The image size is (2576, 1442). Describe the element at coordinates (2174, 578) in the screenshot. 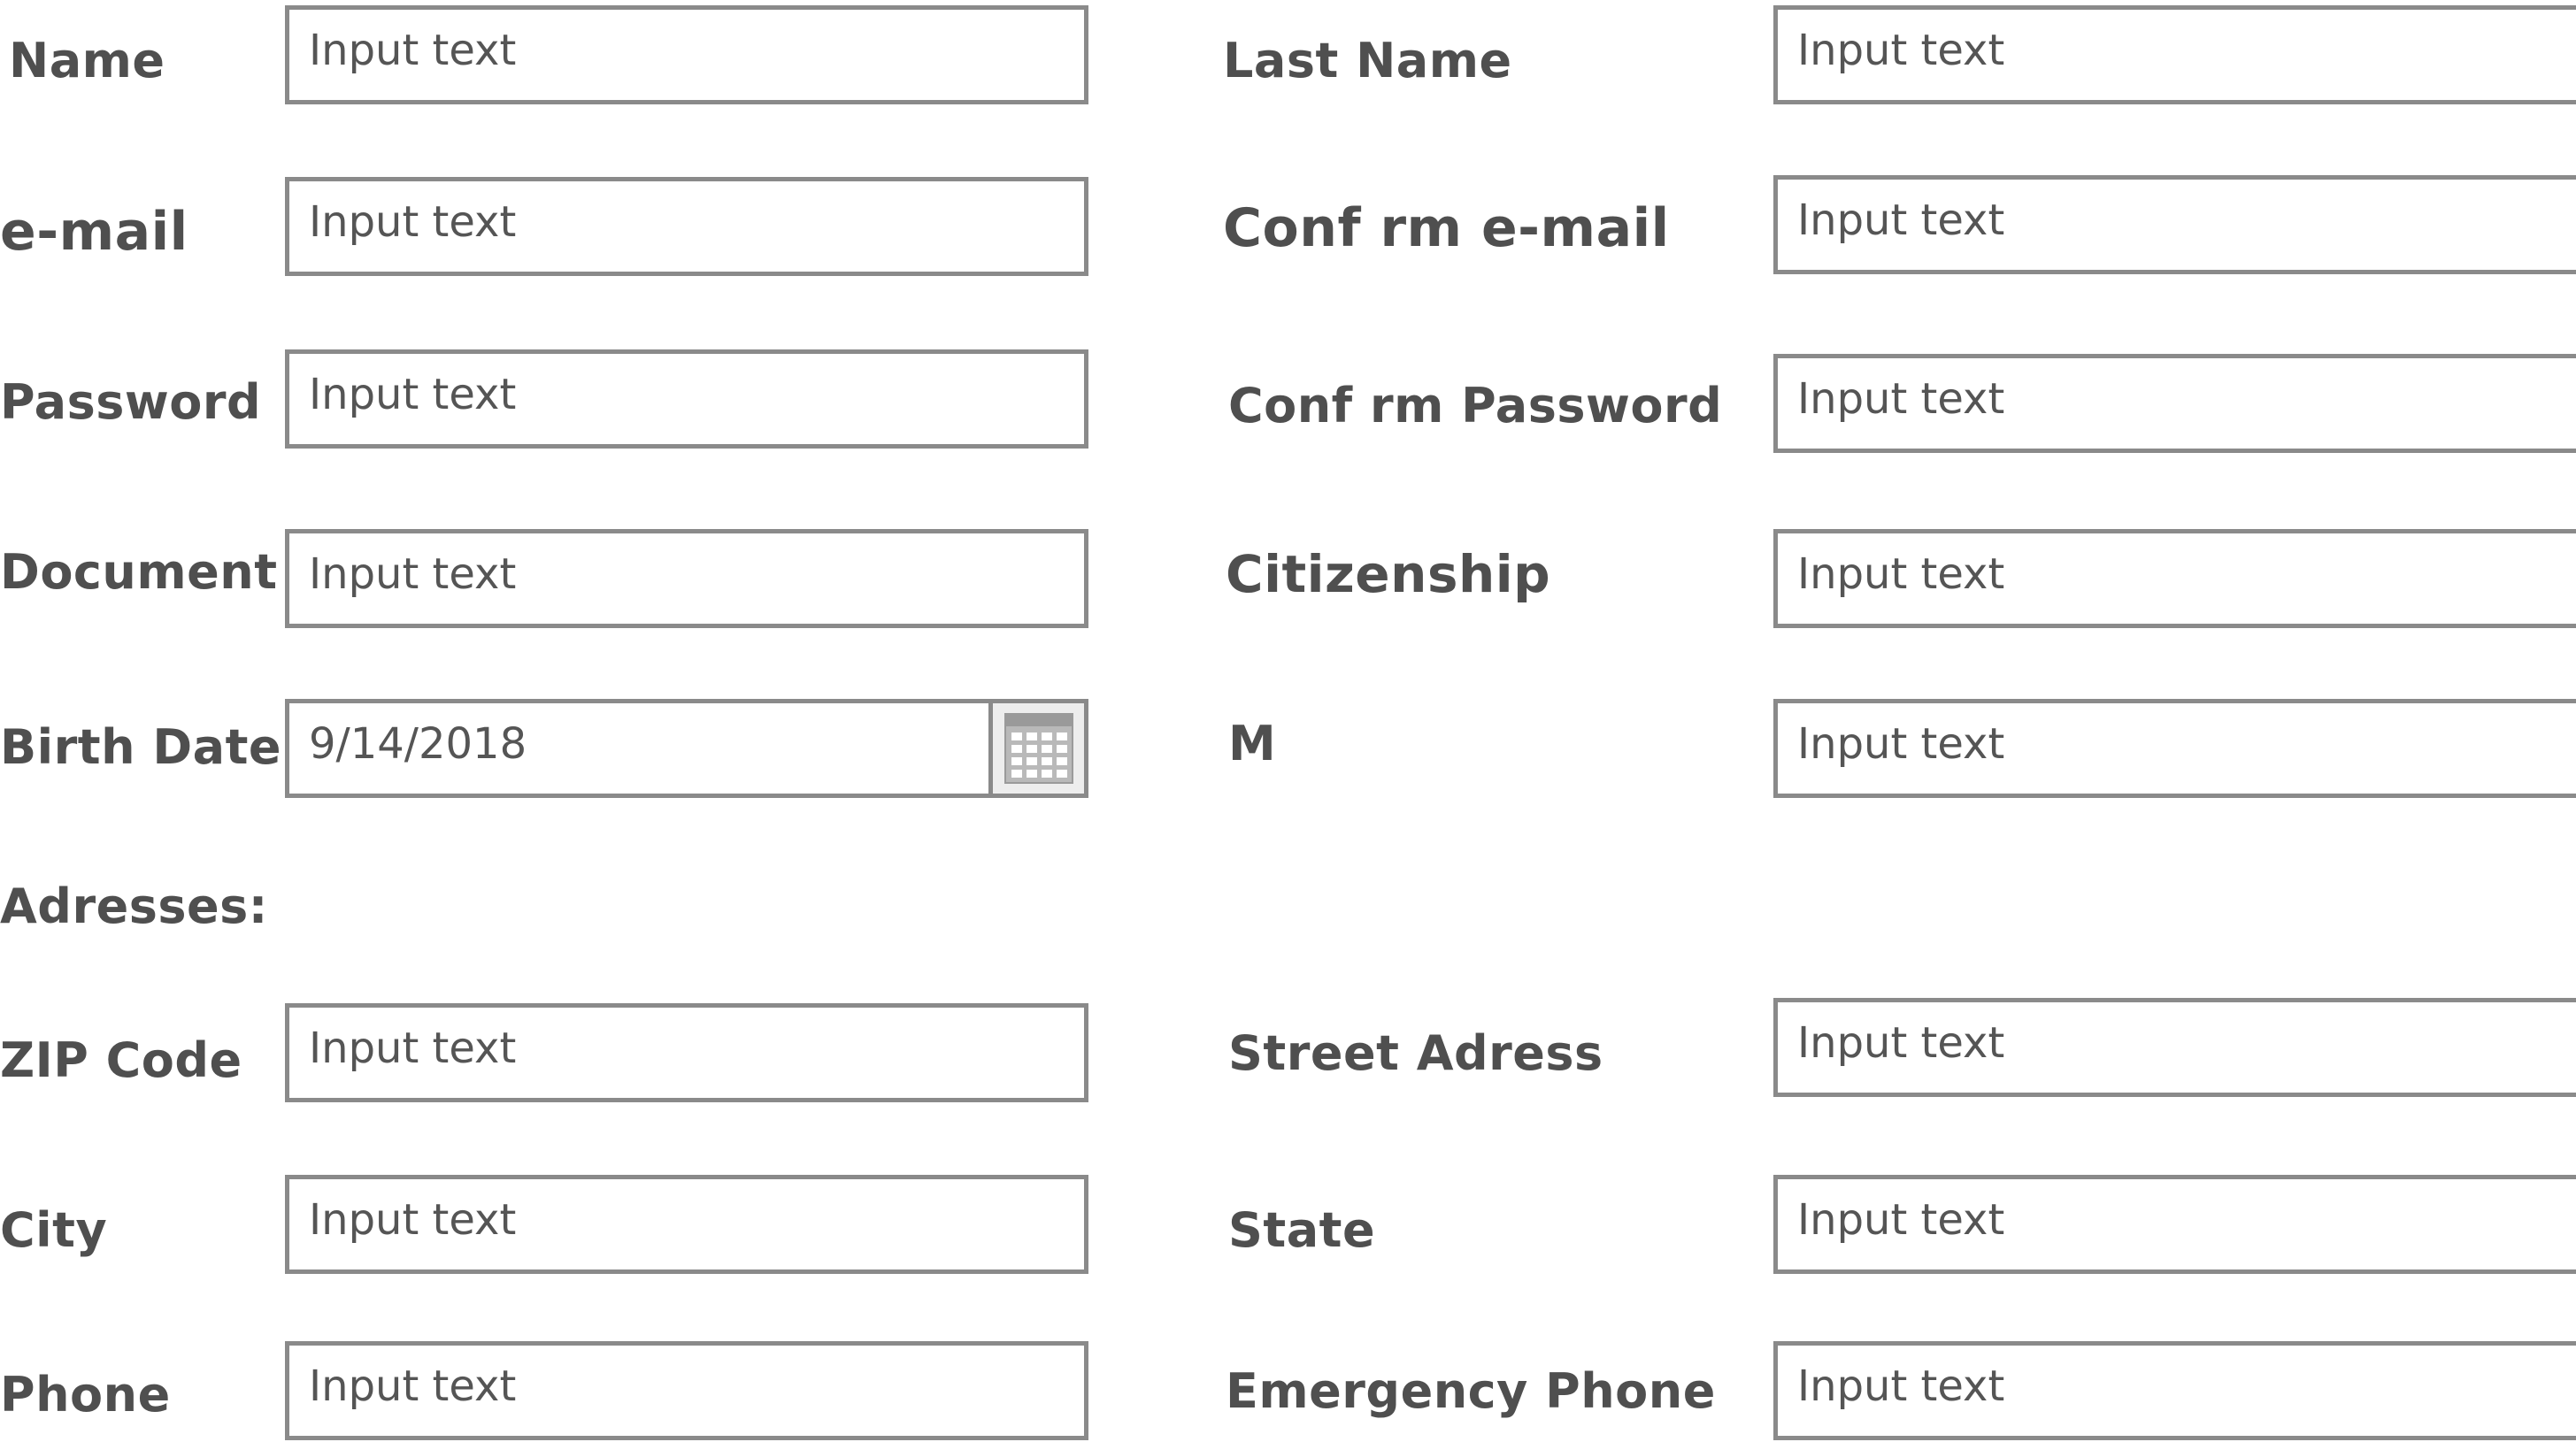

I see `citizenship-field: Input text` at that location.